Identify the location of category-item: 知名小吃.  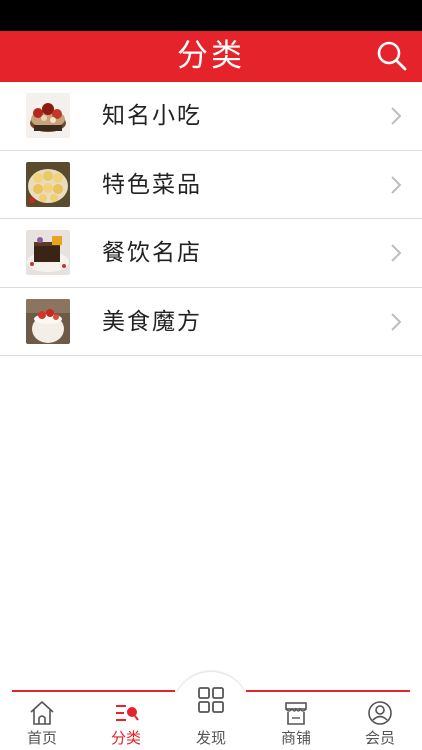
(211, 116).